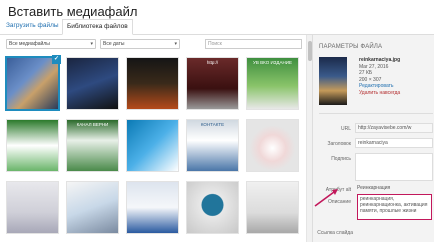  I want to click on alt-field: Реинкарнация, so click(394, 189).